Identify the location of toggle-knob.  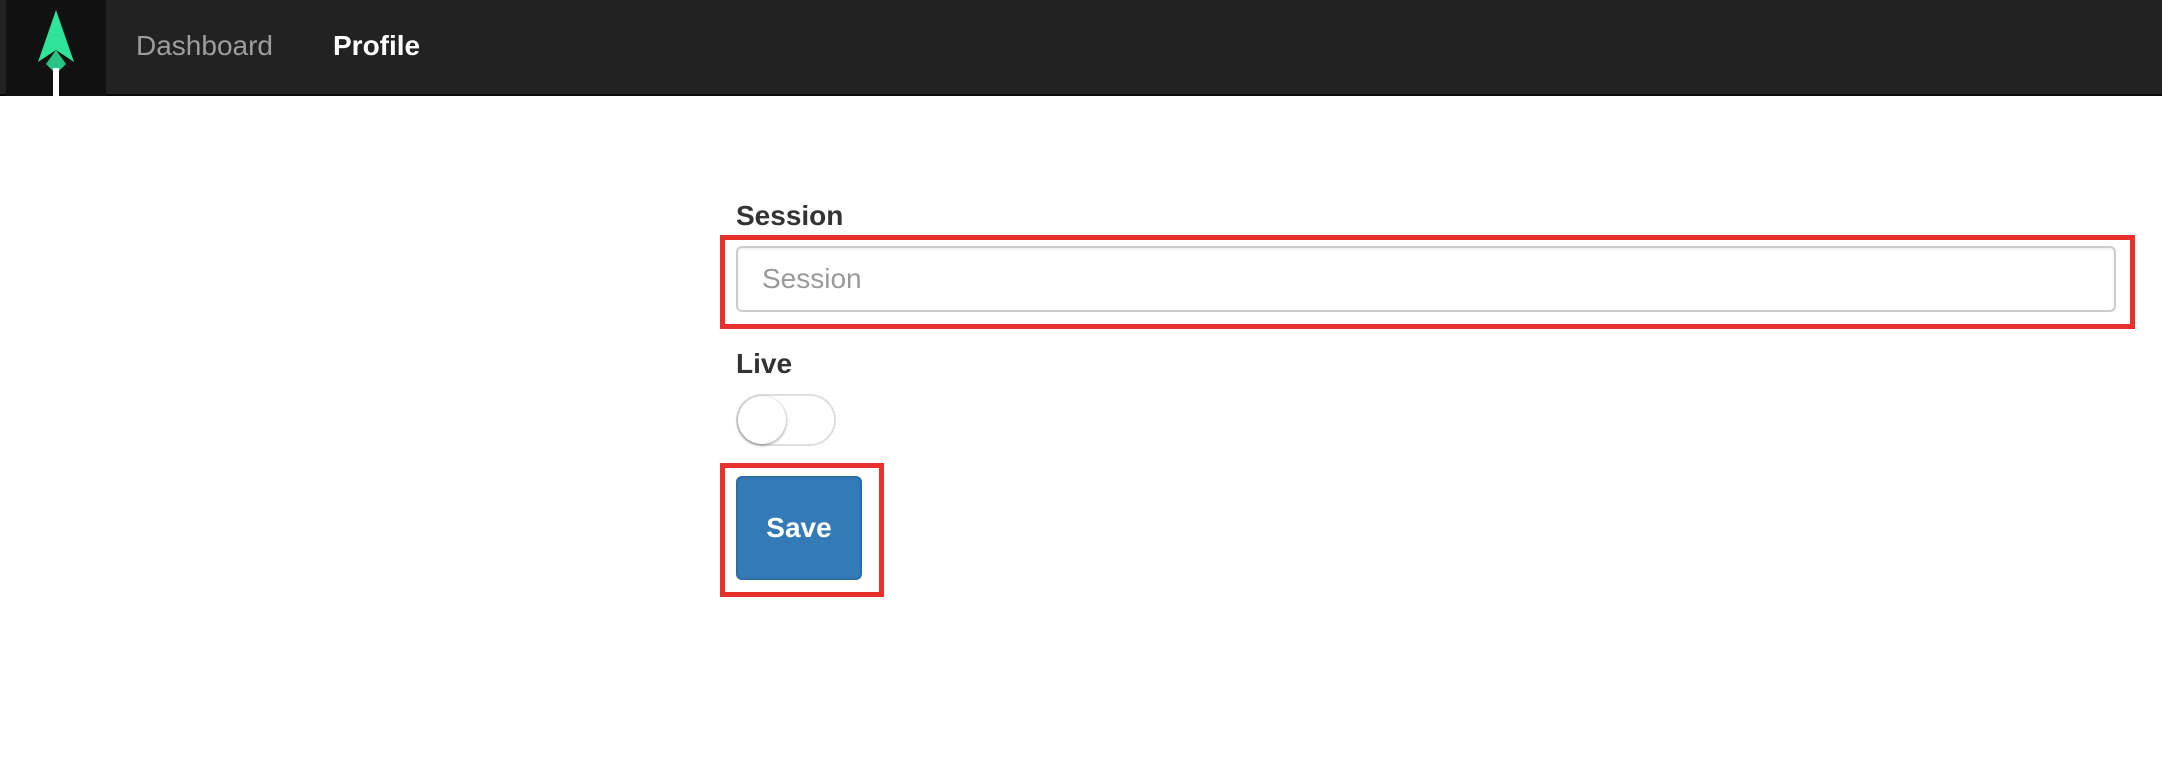
(762, 420).